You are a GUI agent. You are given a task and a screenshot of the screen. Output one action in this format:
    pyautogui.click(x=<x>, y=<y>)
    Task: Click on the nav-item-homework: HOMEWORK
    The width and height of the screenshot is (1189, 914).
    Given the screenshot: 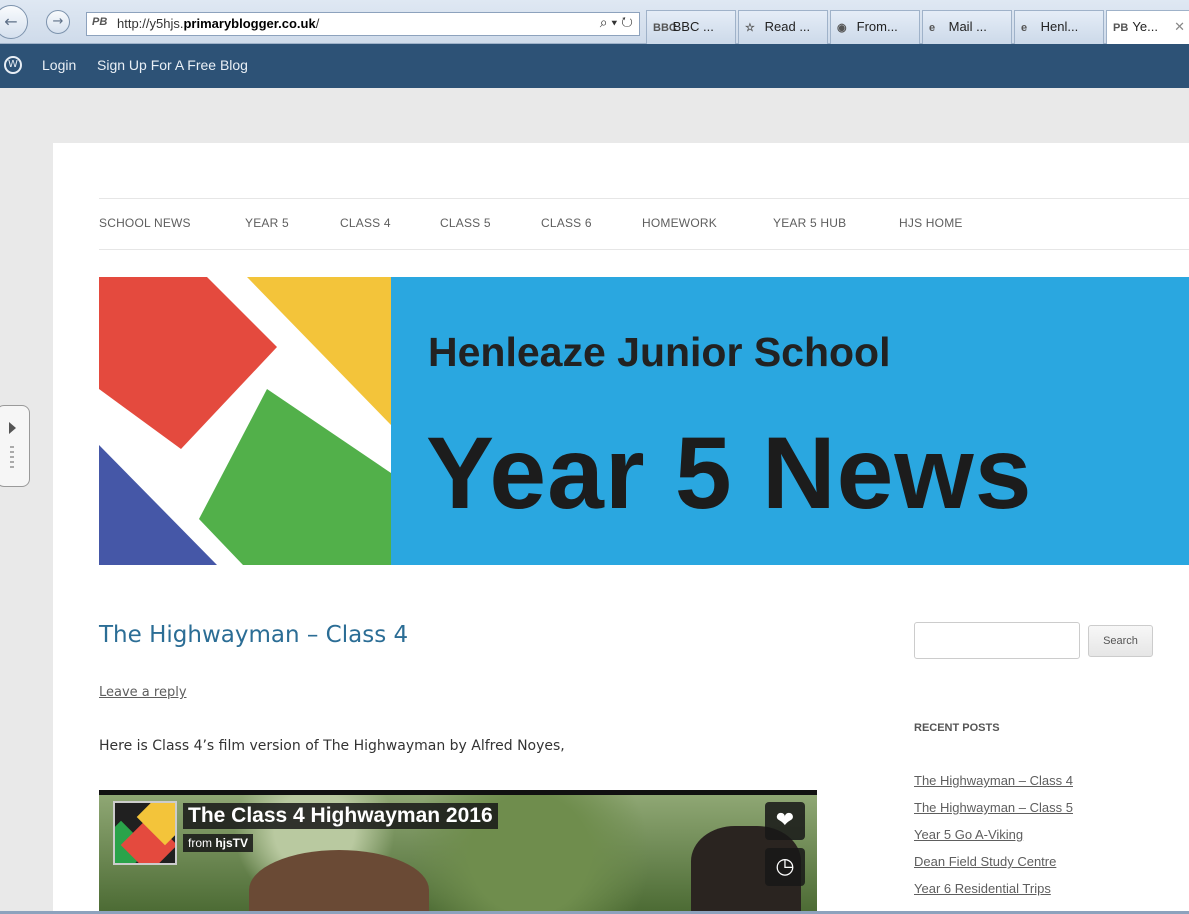 What is the action you would take?
    pyautogui.click(x=679, y=223)
    